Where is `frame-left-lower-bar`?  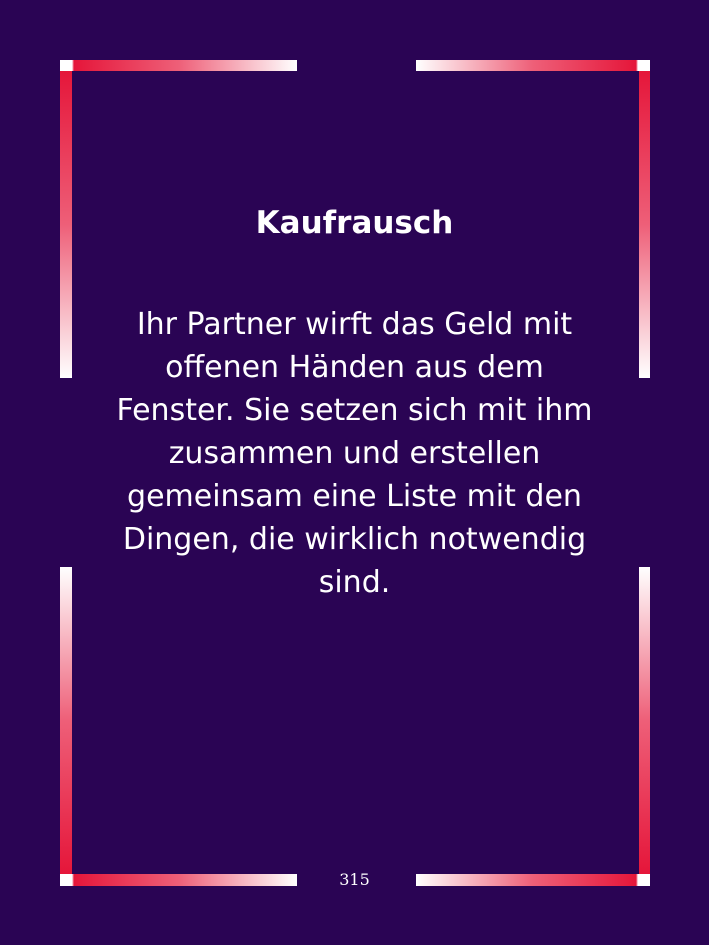 frame-left-lower-bar is located at coordinates (66, 720).